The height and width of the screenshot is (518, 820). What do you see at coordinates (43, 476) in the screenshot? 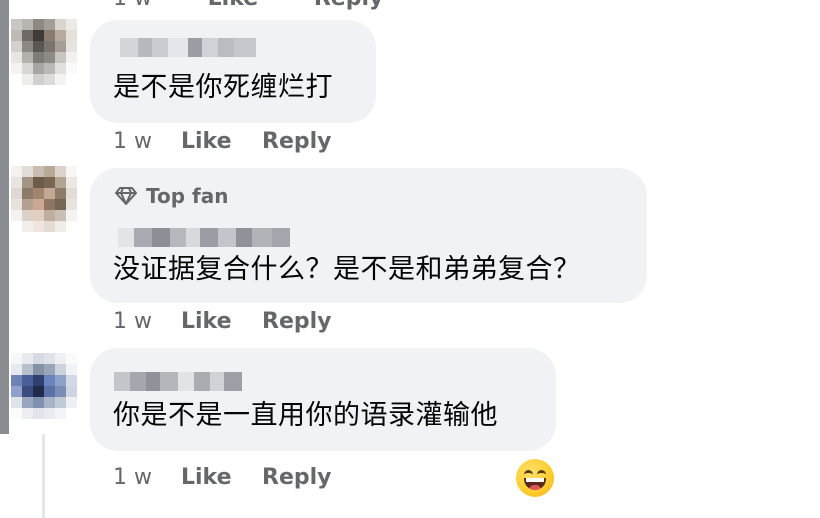
I see `reply-thread-line` at bounding box center [43, 476].